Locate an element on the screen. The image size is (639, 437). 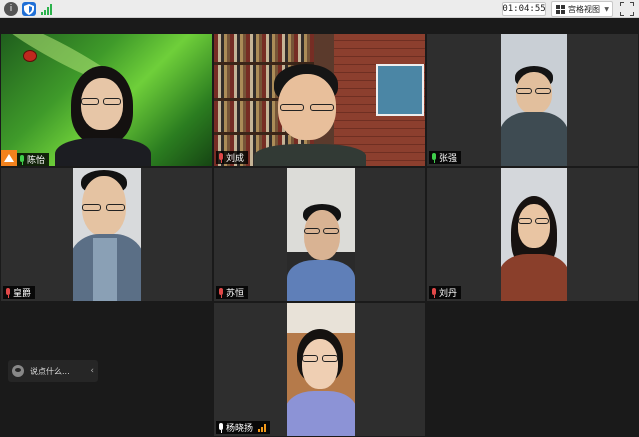
participant-name: 陈怡 is located at coordinates (36, 161).